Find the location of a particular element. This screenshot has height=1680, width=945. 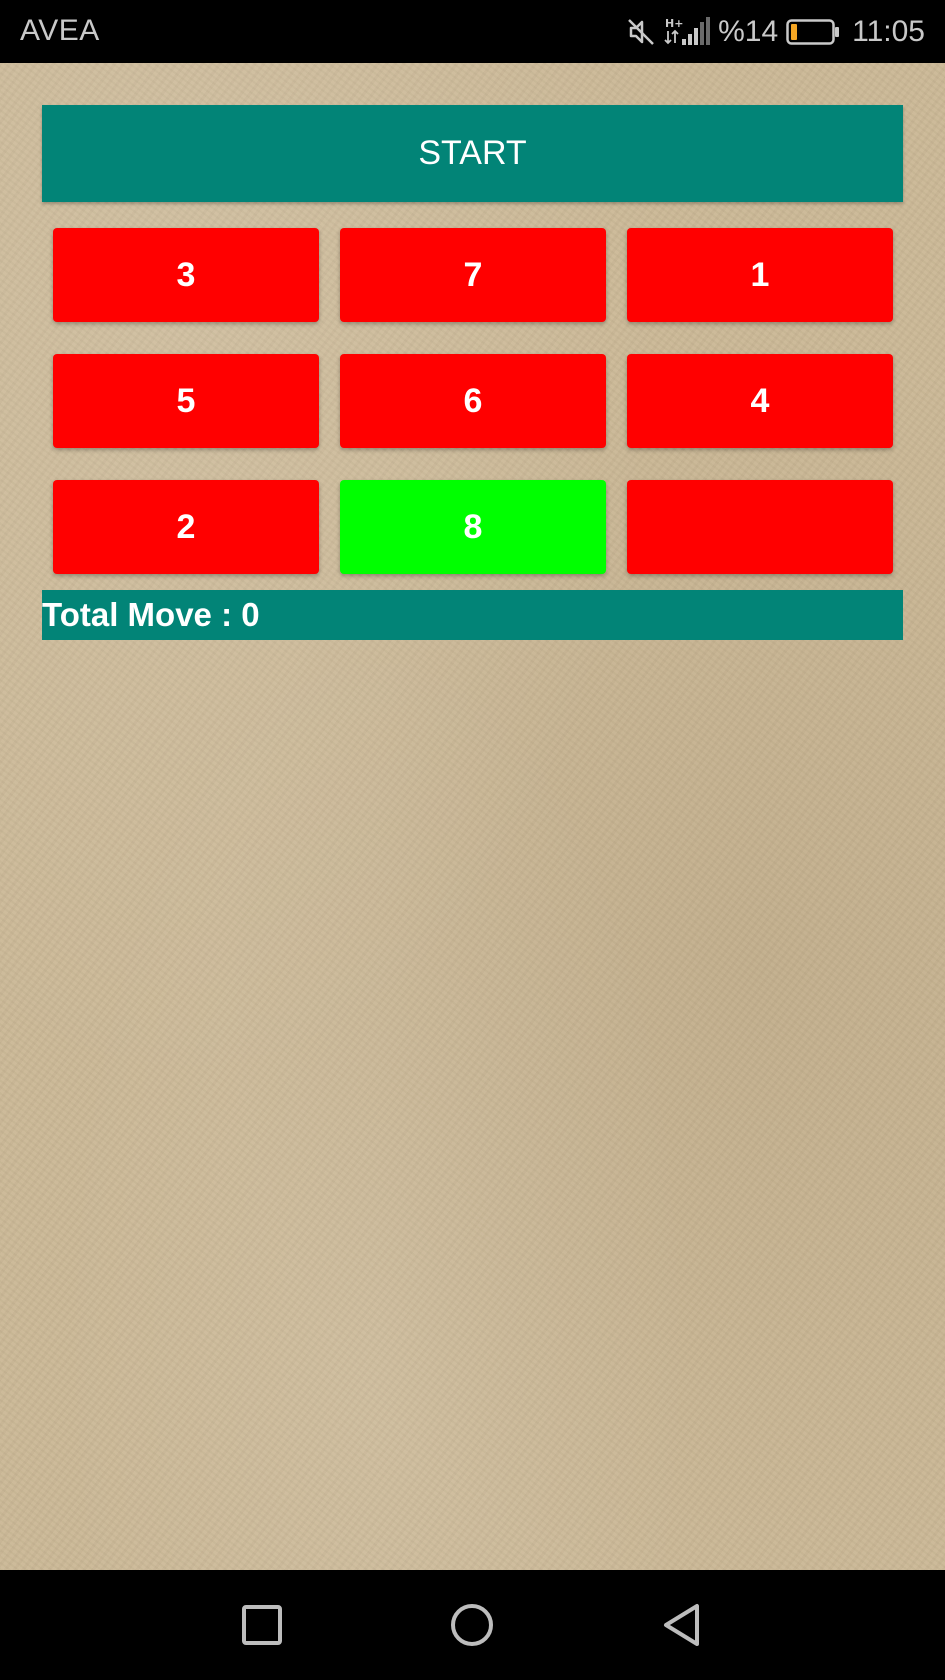

signal-hplus-icon: H+ is located at coordinates (687, 31).